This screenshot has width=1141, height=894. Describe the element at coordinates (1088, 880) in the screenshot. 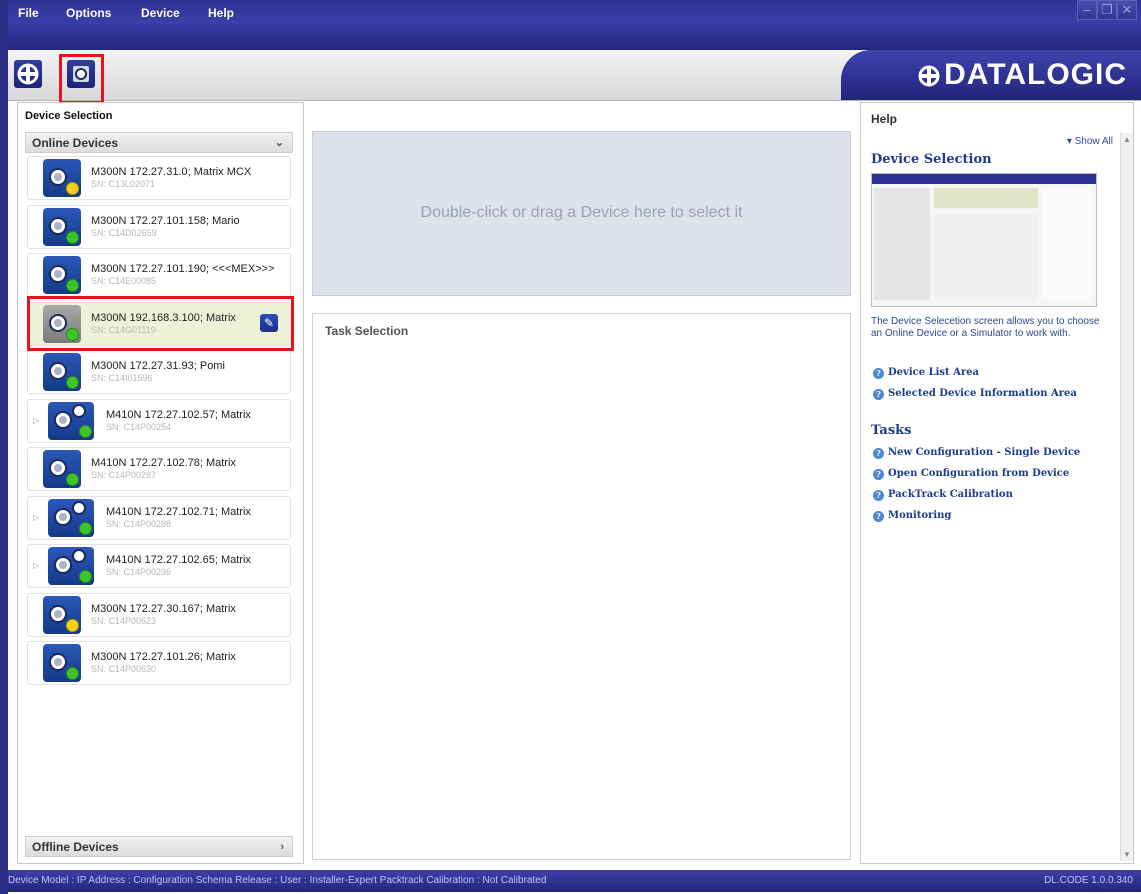

I see `version-label: DL.CODE 1.0.0.340` at that location.